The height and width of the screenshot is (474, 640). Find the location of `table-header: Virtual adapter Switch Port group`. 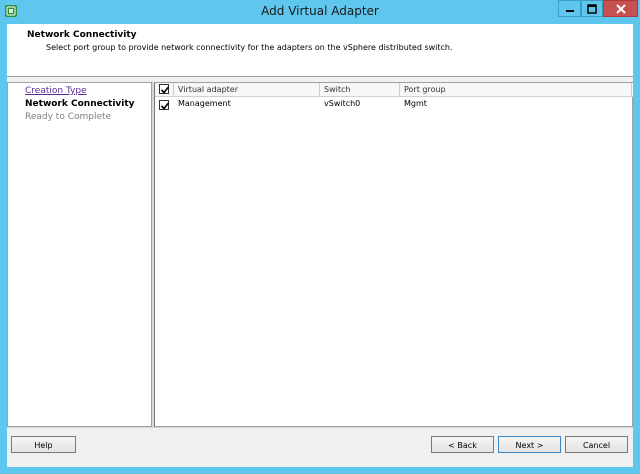

table-header: Virtual adapter Switch Port group is located at coordinates (394, 90).